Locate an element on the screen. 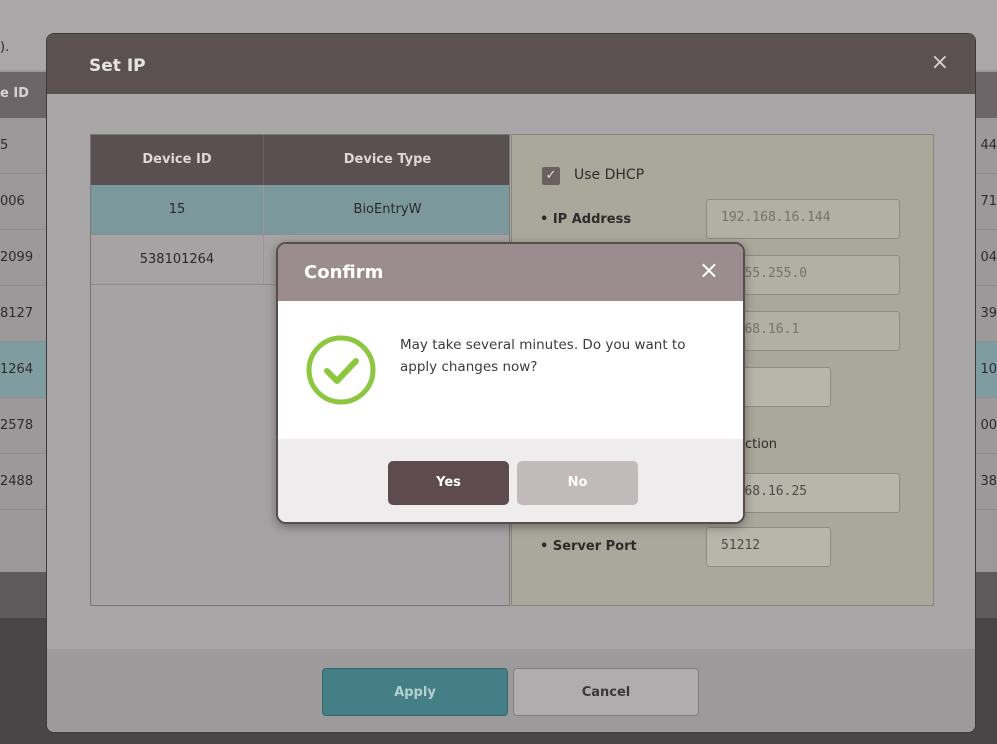 This screenshot has width=997, height=744. background-cell-left: 006 is located at coordinates (12, 201).